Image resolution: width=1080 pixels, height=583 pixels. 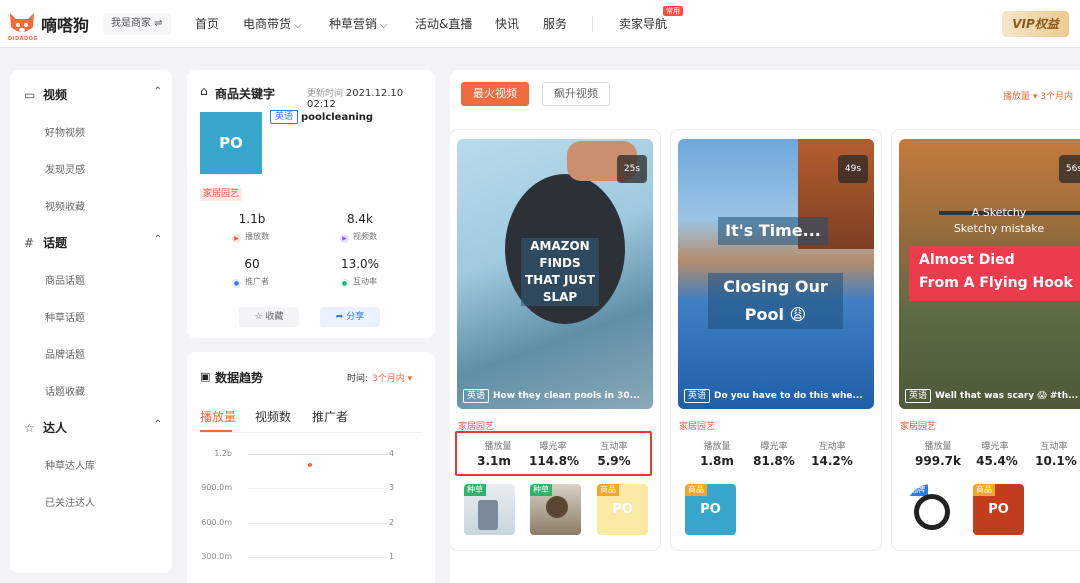 What do you see at coordinates (344, 238) in the screenshot?
I see `video-count-icon: ▶` at bounding box center [344, 238].